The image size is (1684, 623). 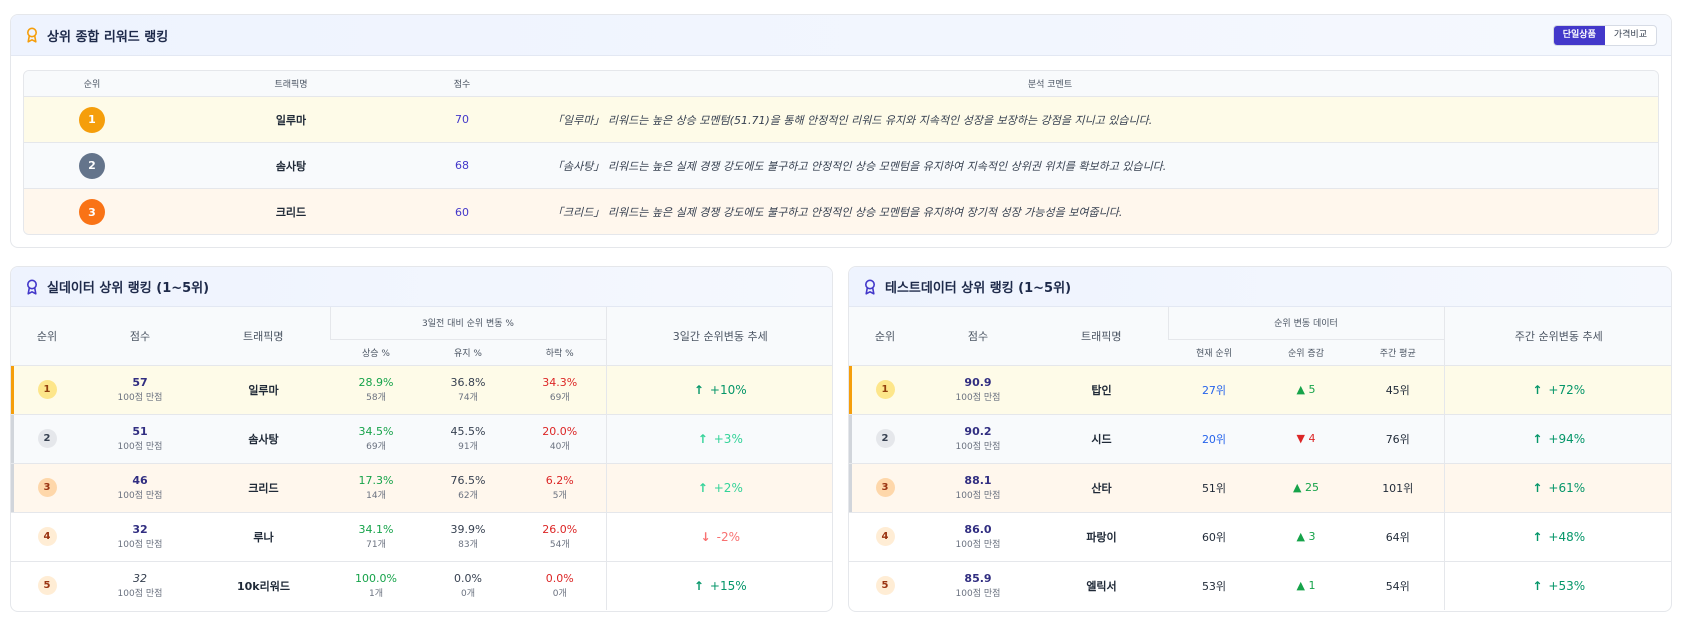 What do you see at coordinates (1398, 439) in the screenshot?
I see `weekly-avg: 76위` at bounding box center [1398, 439].